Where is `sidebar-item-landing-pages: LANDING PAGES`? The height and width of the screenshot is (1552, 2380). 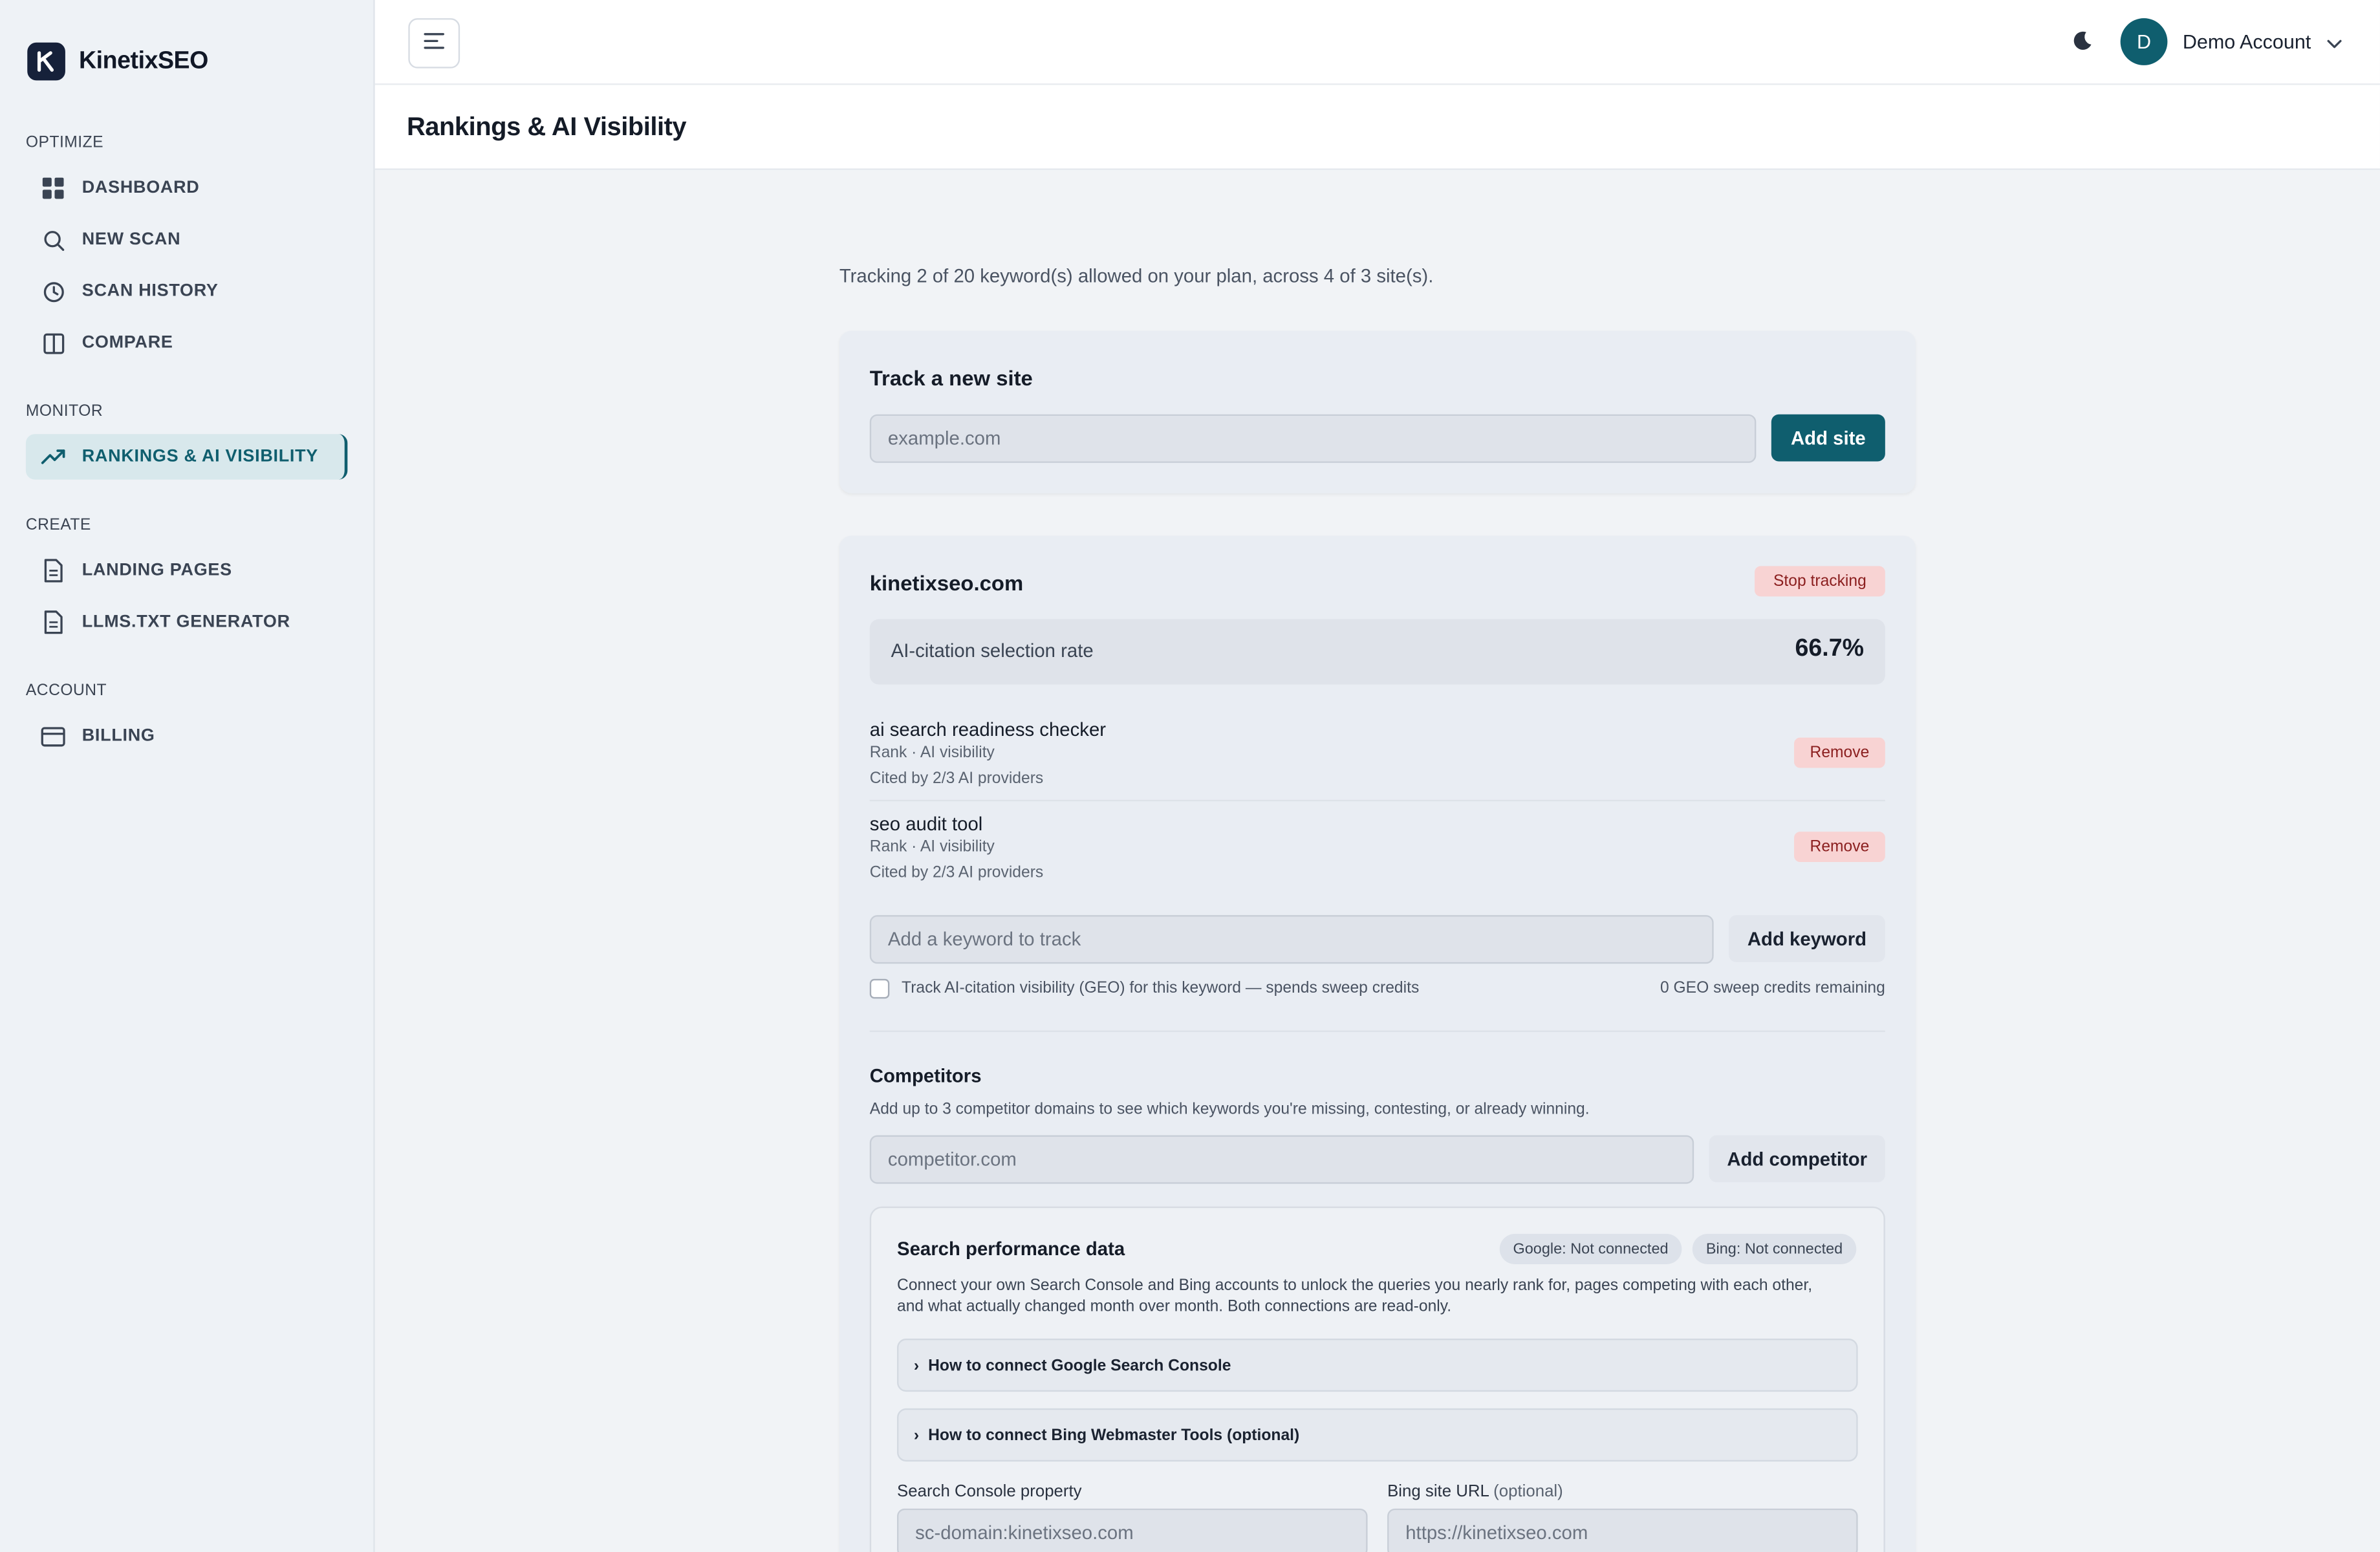 sidebar-item-landing-pages: LANDING PAGES is located at coordinates (187, 570).